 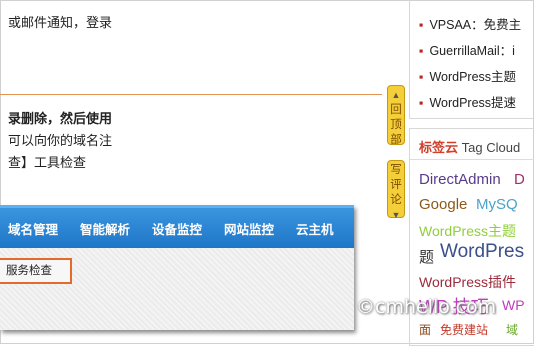 I want to click on tag-cloud-divider, so click(x=472, y=159).